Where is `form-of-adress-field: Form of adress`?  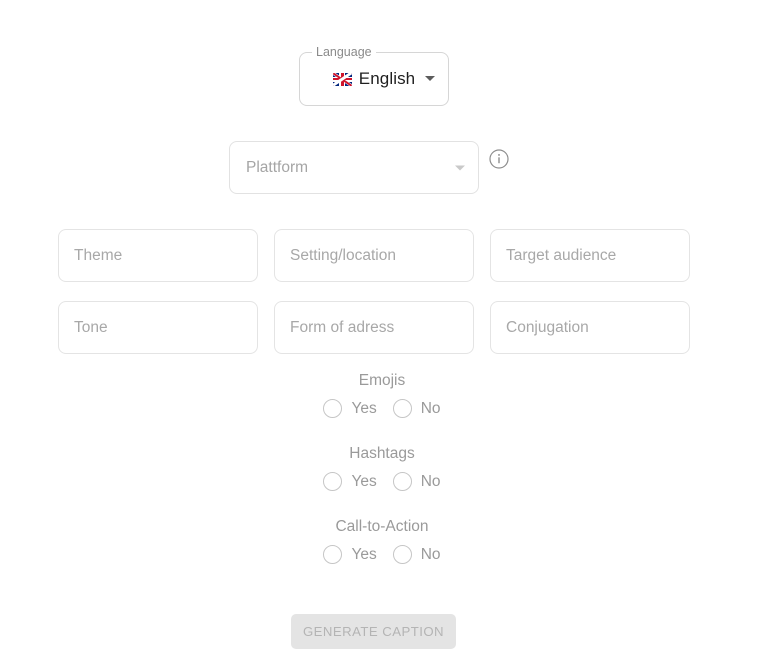
form-of-adress-field: Form of adress is located at coordinates (374, 327).